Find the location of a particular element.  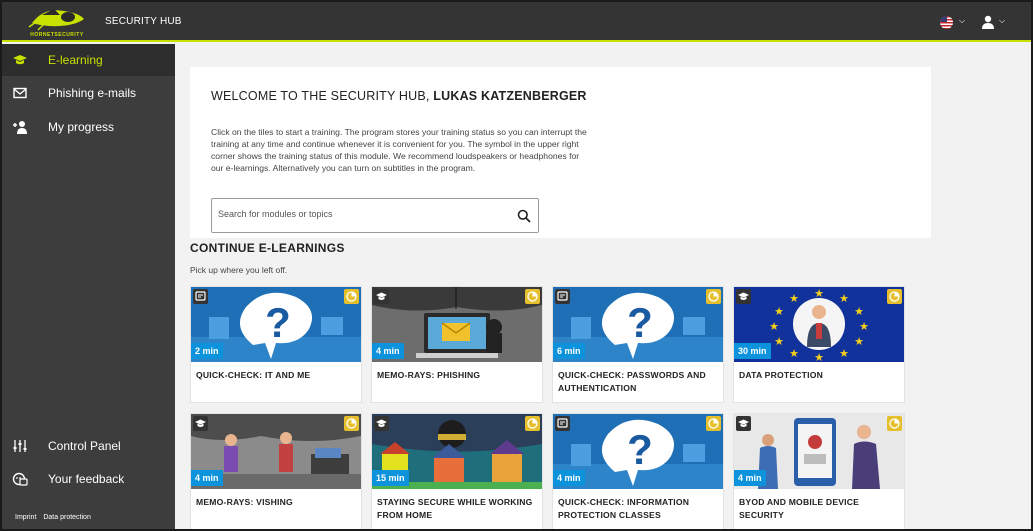

tile-duration: 30 min is located at coordinates (752, 351).